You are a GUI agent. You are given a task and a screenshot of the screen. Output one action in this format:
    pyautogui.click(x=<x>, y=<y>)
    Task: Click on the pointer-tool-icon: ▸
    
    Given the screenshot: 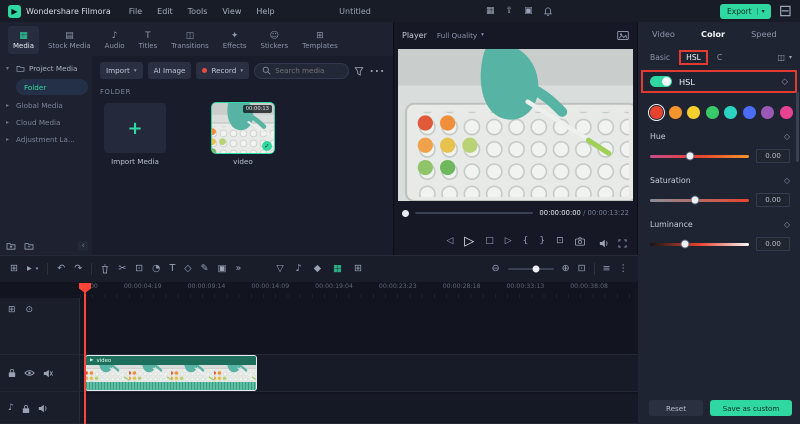 What is the action you would take?
    pyautogui.click(x=29, y=269)
    